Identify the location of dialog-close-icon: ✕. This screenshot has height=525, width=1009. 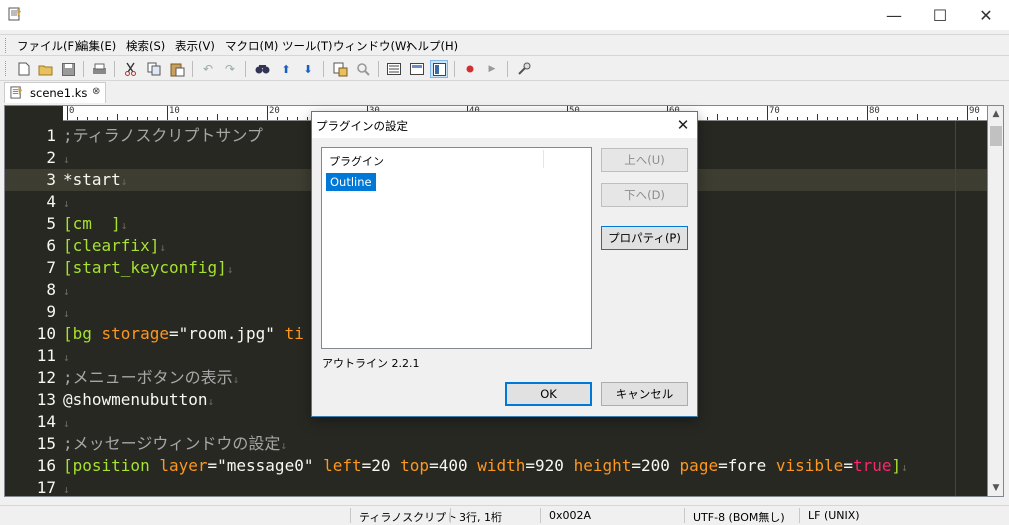
(683, 125).